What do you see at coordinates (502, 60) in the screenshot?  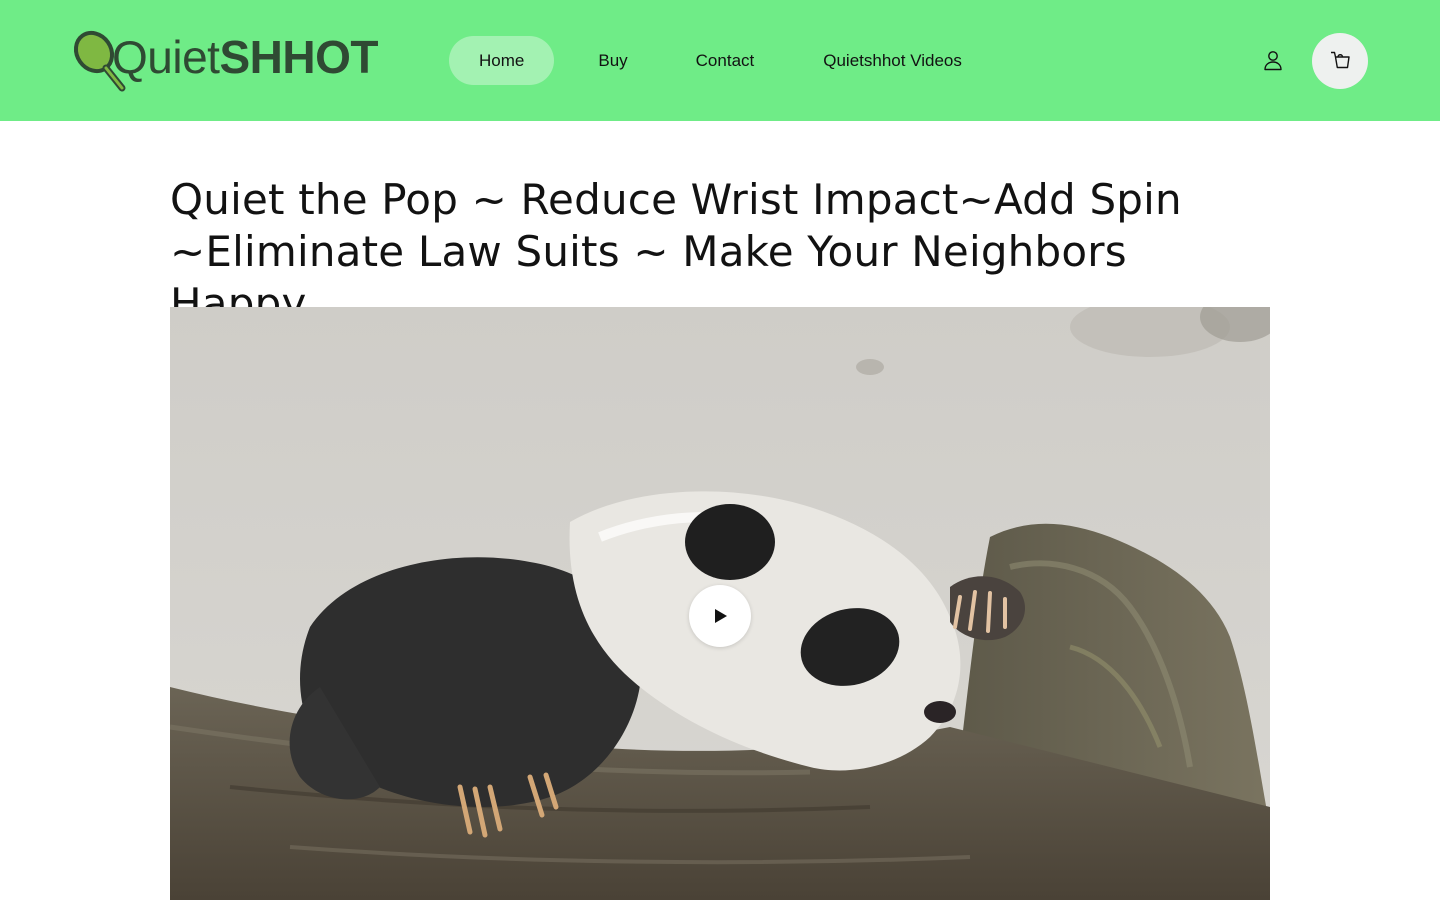 I see `nav-item-home: Home` at bounding box center [502, 60].